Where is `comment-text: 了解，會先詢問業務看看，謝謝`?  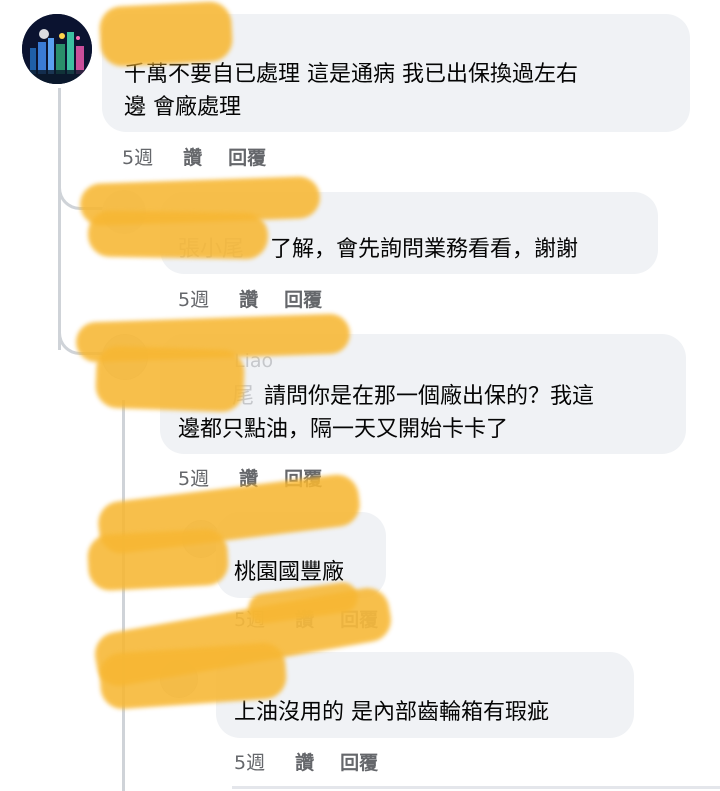
comment-text: 了解，會先詢問業務看看，謝謝 is located at coordinates (424, 249).